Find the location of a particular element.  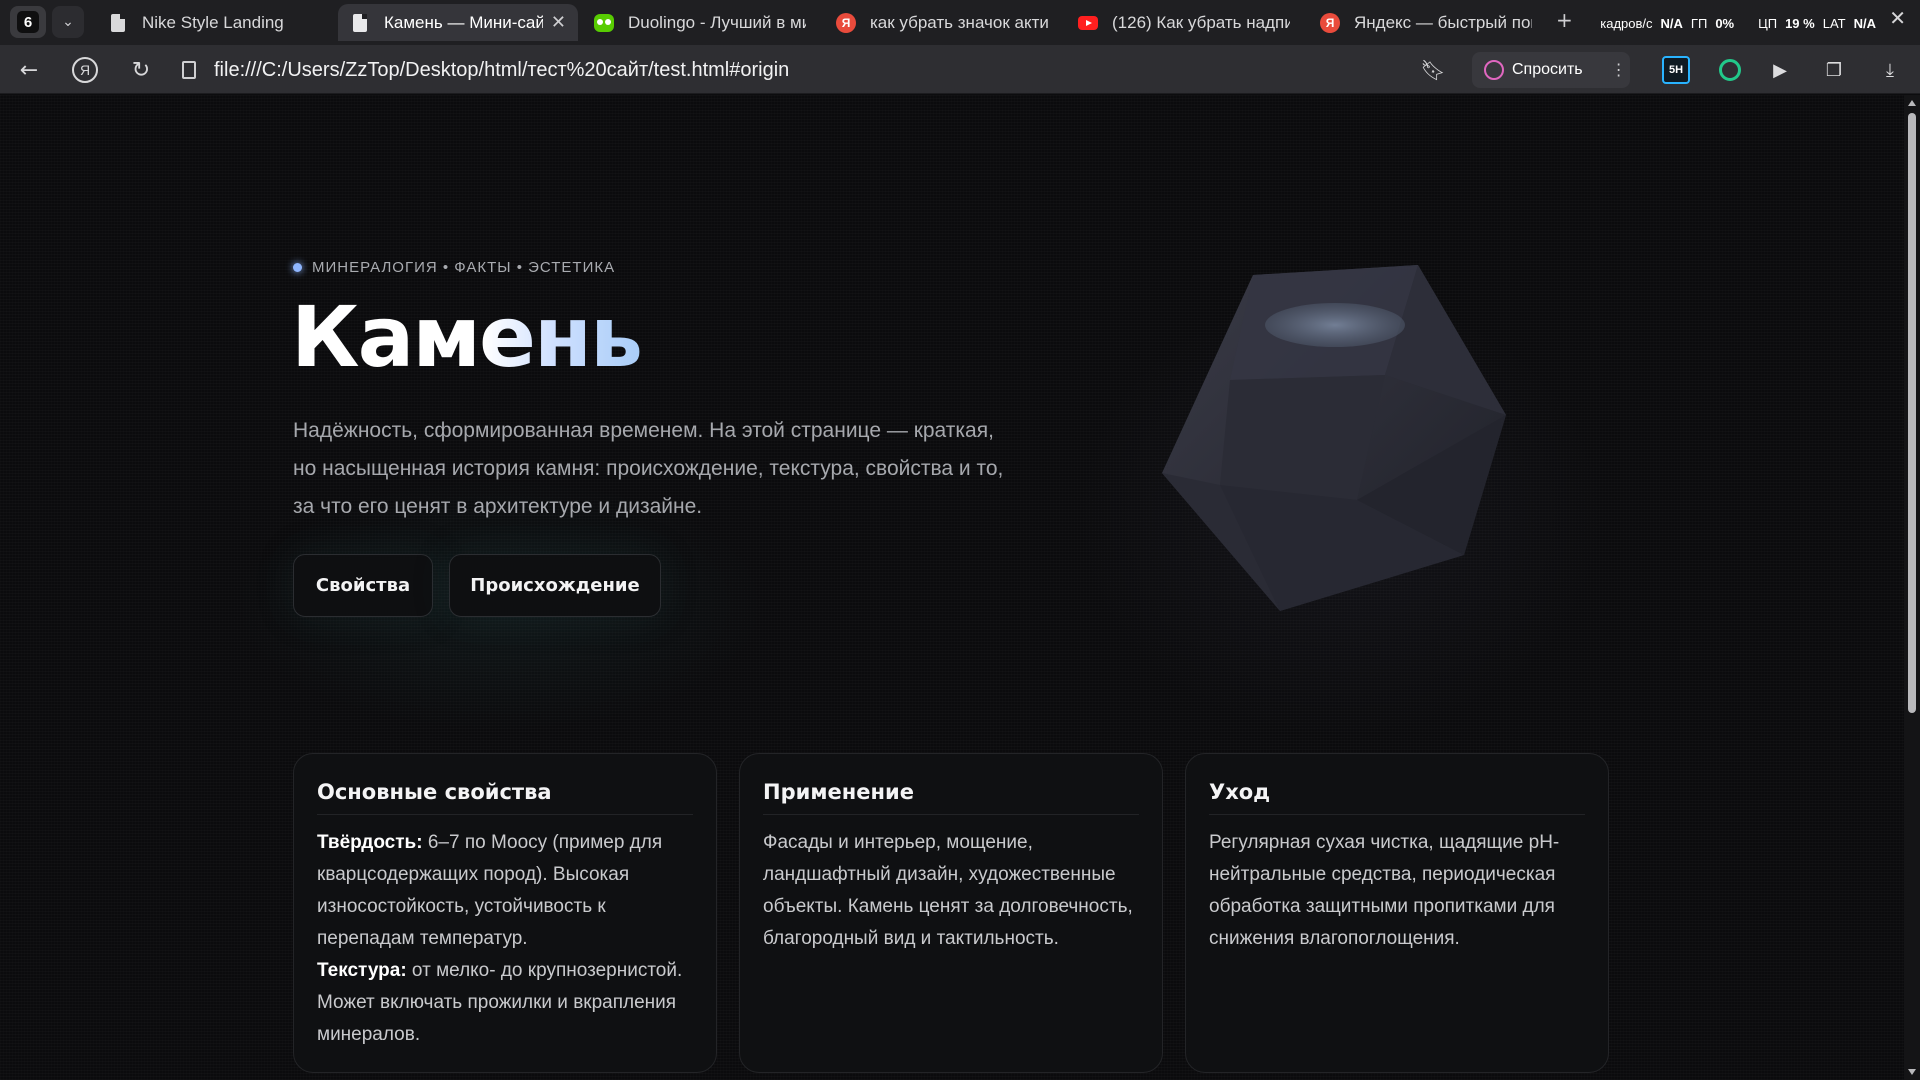

new-tab-plus-icon: + is located at coordinates (1564, 20).